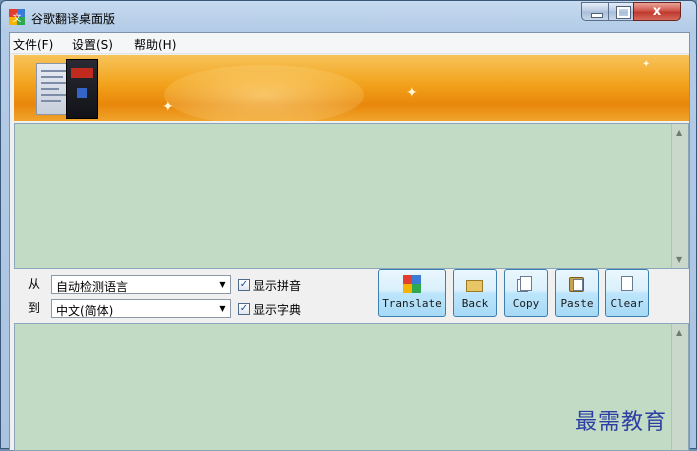 The width and height of the screenshot is (697, 451). I want to click on back-icon, so click(475, 284).